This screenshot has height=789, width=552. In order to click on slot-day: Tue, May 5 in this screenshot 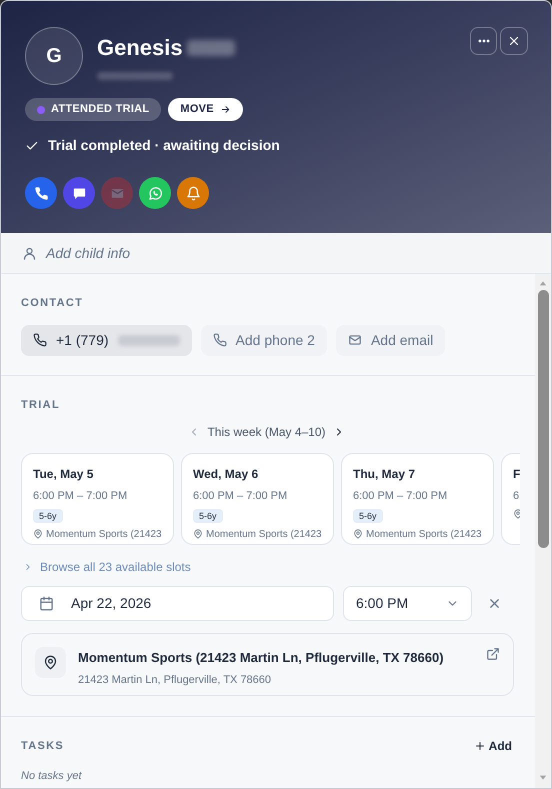, I will do `click(97, 474)`.